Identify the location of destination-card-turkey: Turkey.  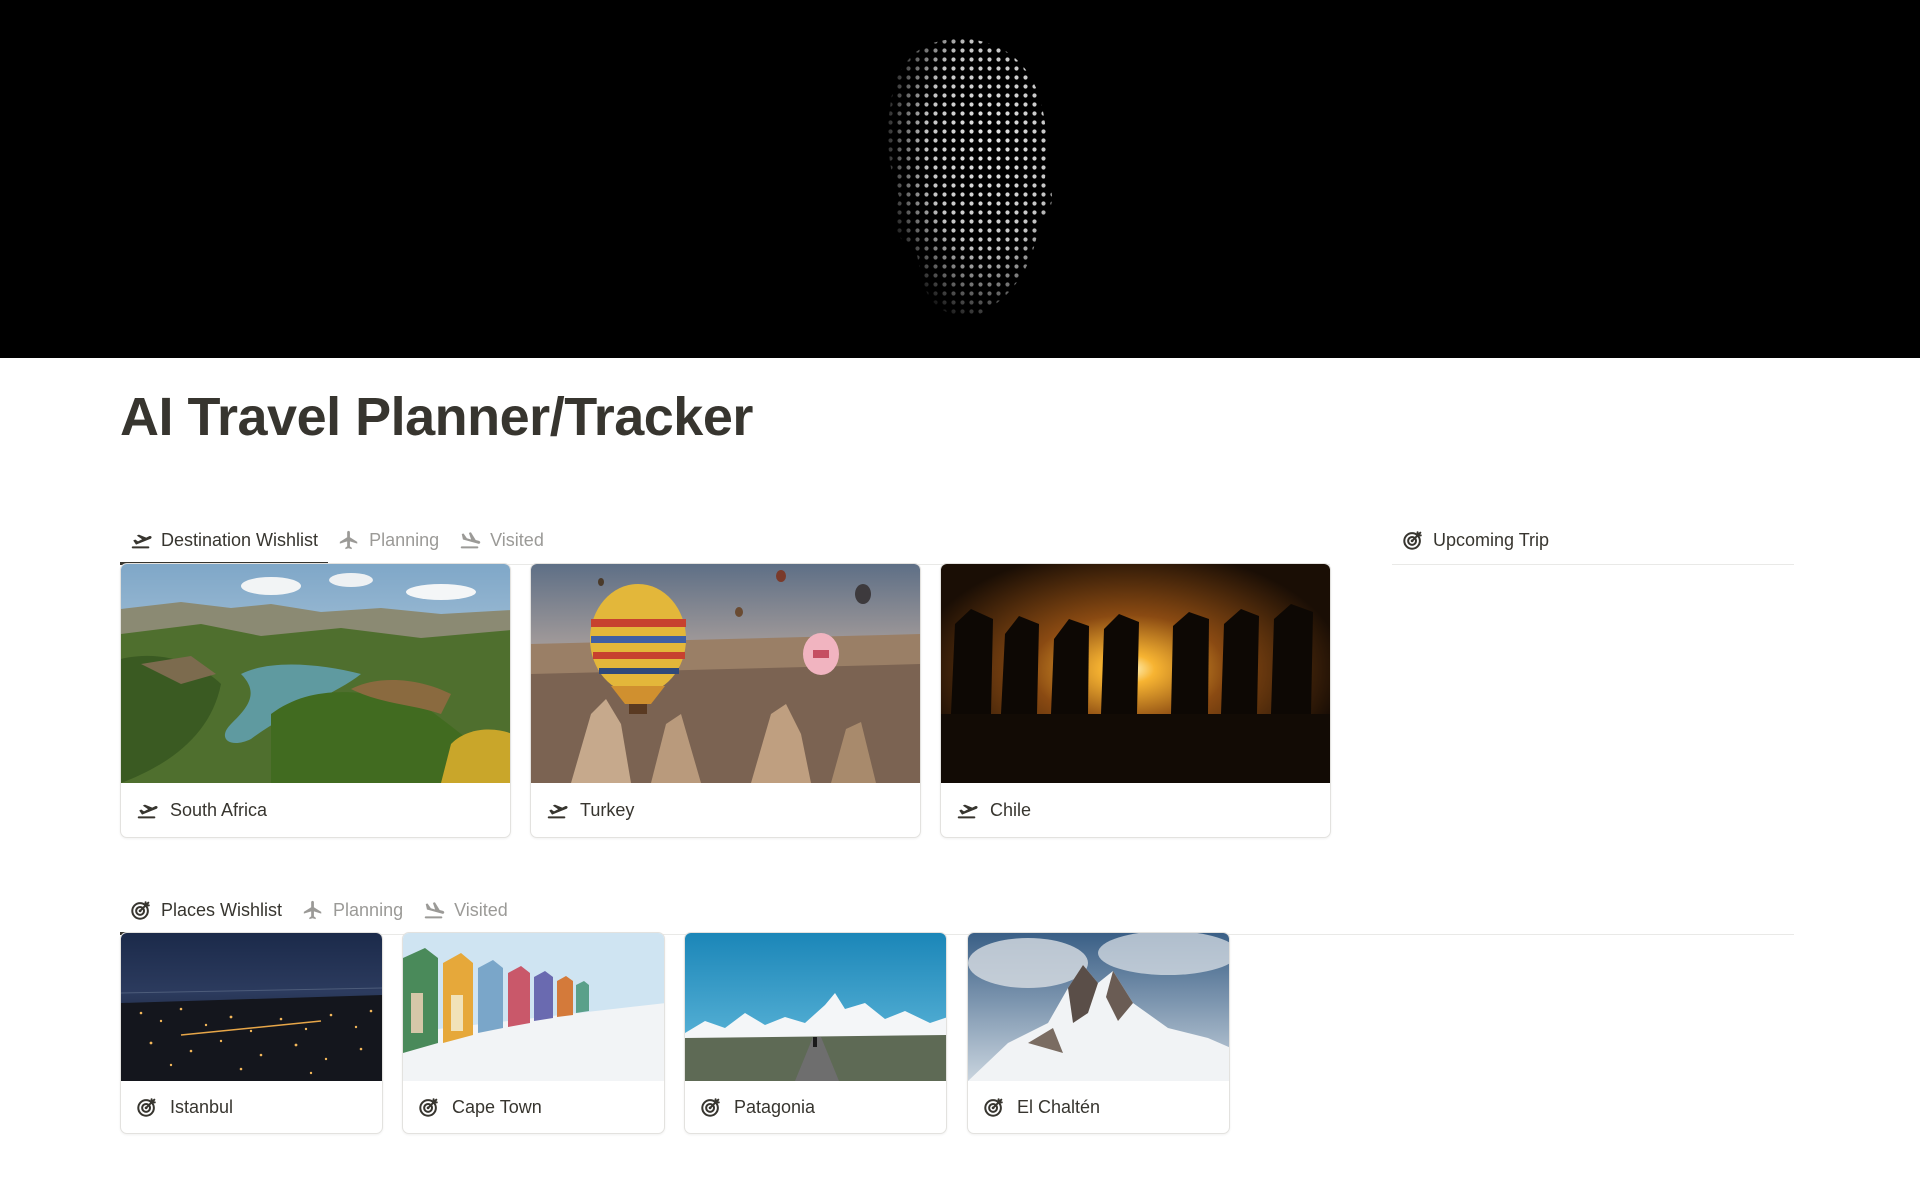
(725, 700).